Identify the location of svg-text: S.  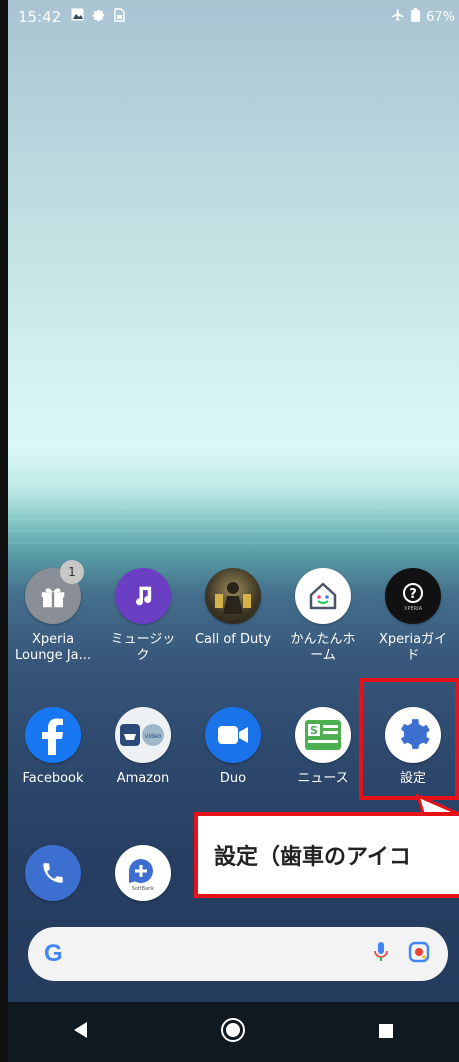
(314, 730).